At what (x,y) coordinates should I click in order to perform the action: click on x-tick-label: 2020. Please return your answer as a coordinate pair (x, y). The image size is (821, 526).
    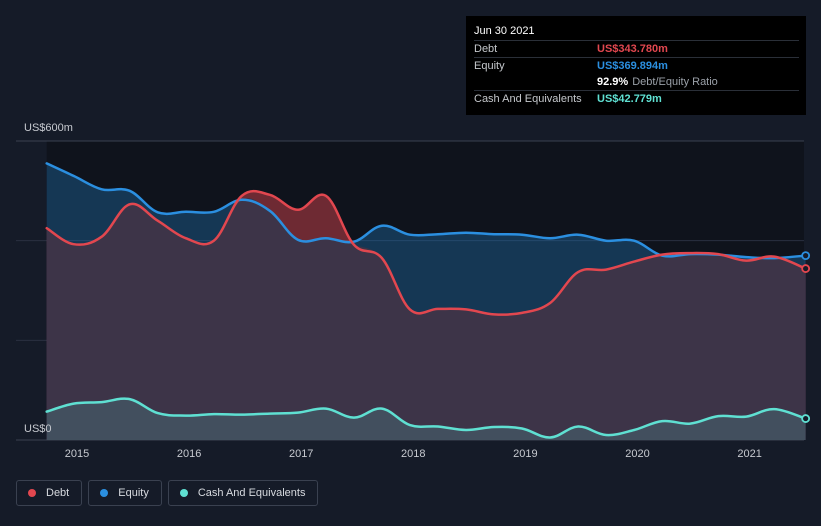
    Looking at the image, I should click on (637, 454).